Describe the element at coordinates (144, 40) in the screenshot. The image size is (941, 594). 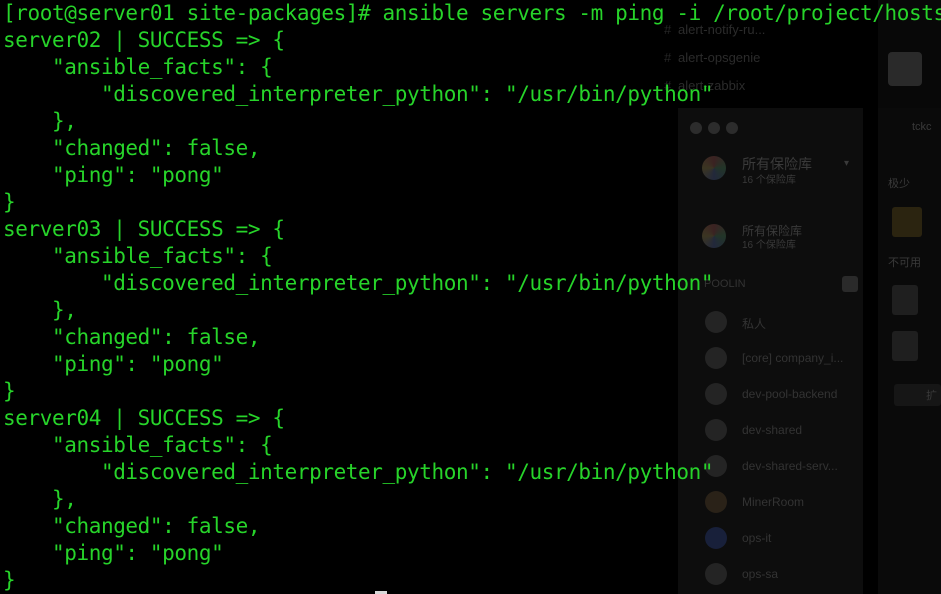
I see `output-line: server02 | SUCCESS => {` at that location.